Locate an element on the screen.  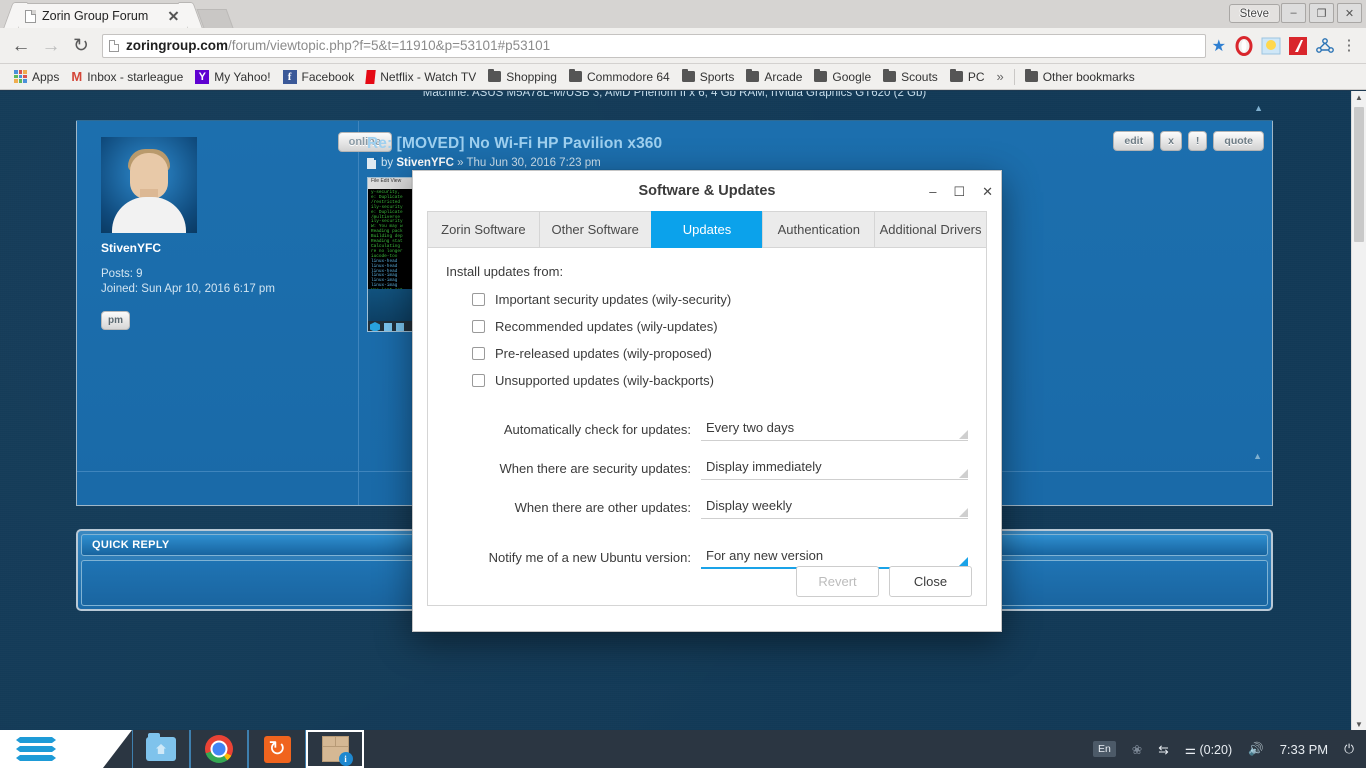
back-button: ← is located at coordinates (21, 46).